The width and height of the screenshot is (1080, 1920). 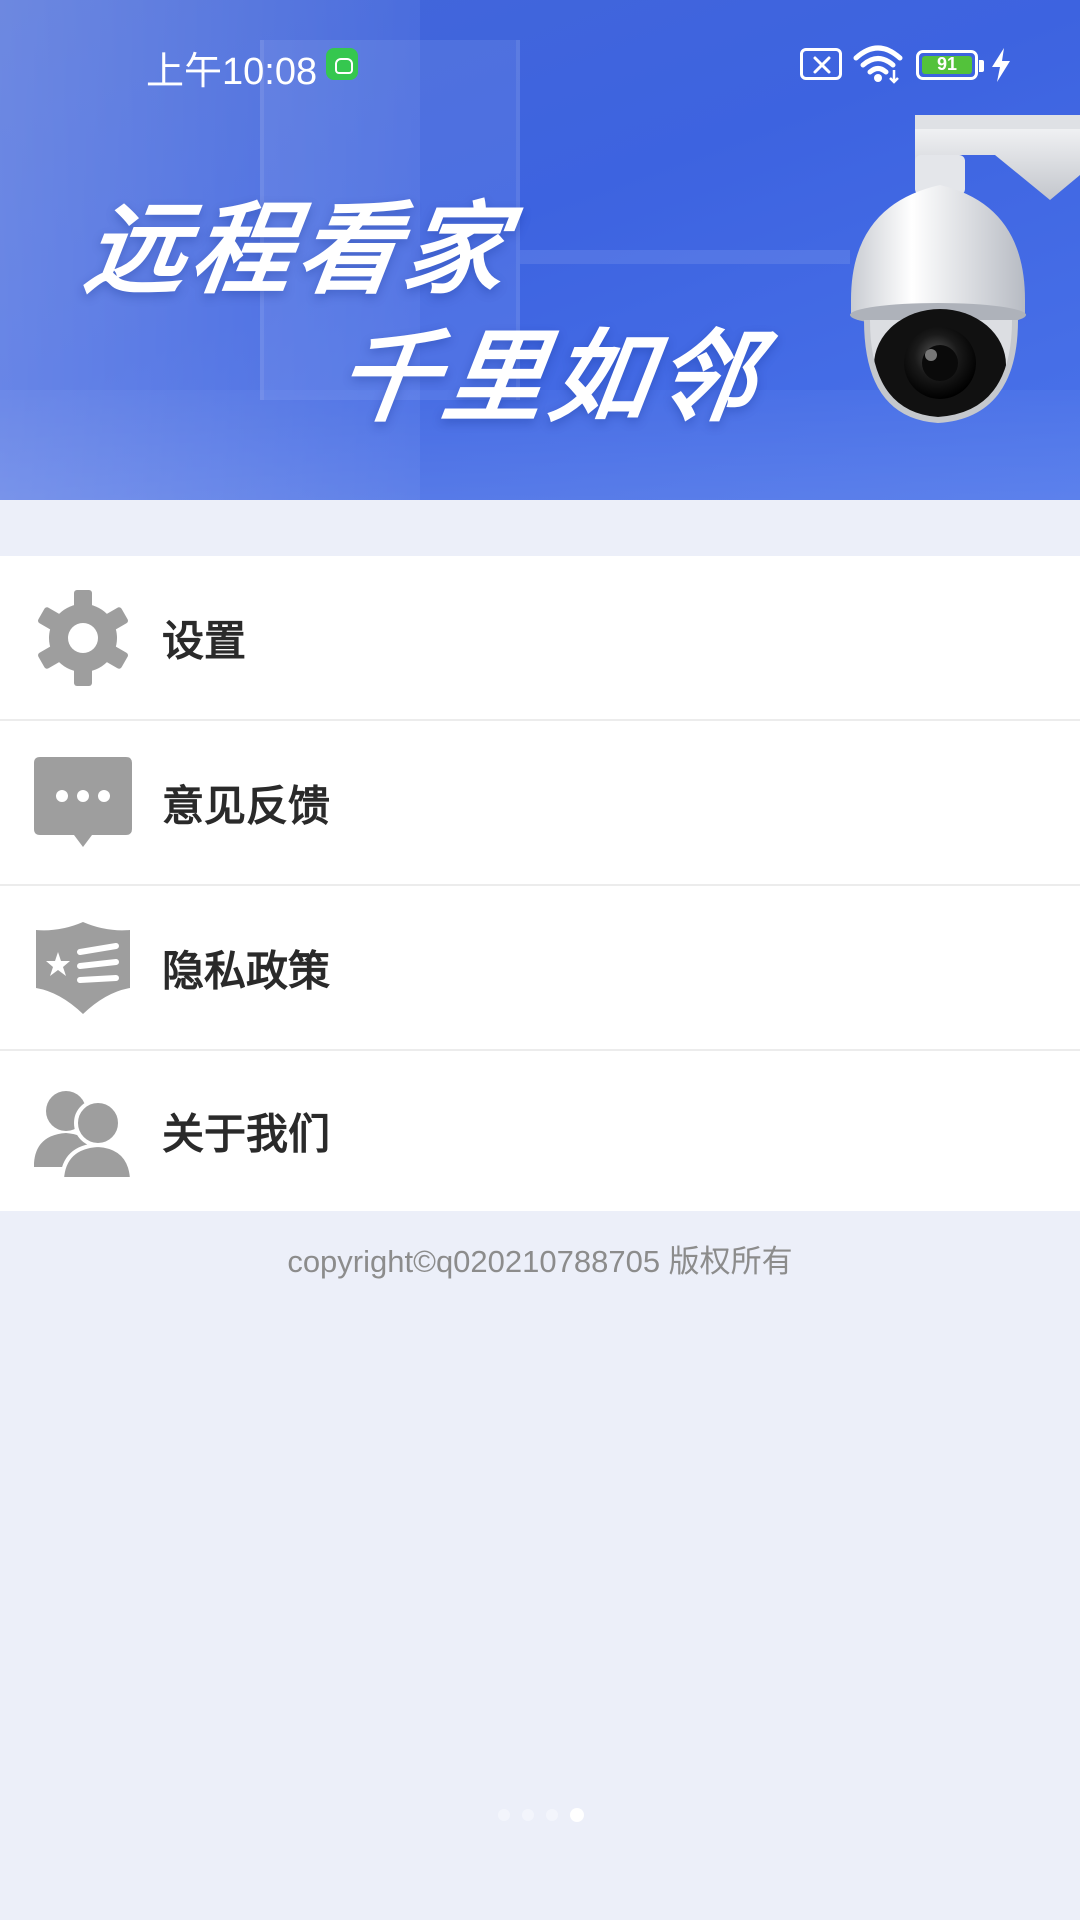 What do you see at coordinates (540, 803) in the screenshot?
I see `menu-item-feedback: 意见反馈` at bounding box center [540, 803].